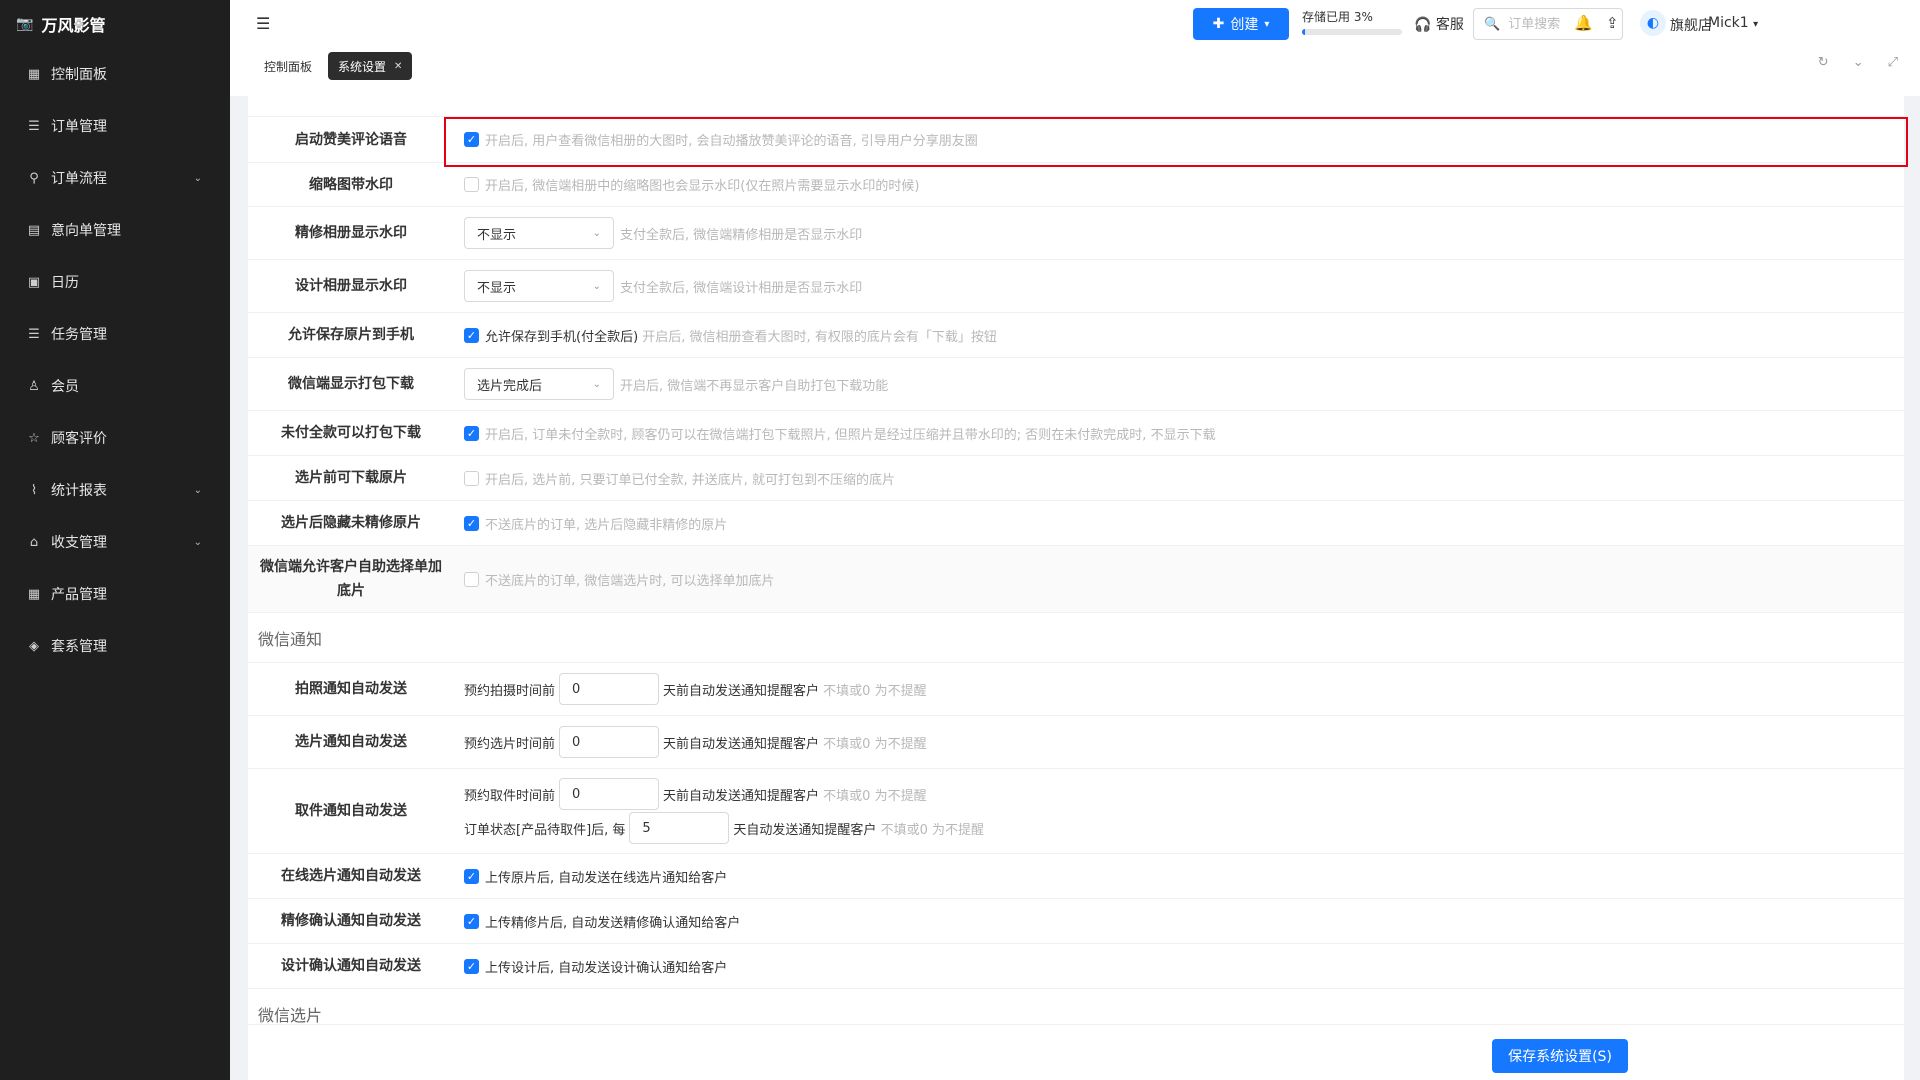 This screenshot has width=1920, height=1080. I want to click on headset-icon: 🎧, so click(1423, 25).